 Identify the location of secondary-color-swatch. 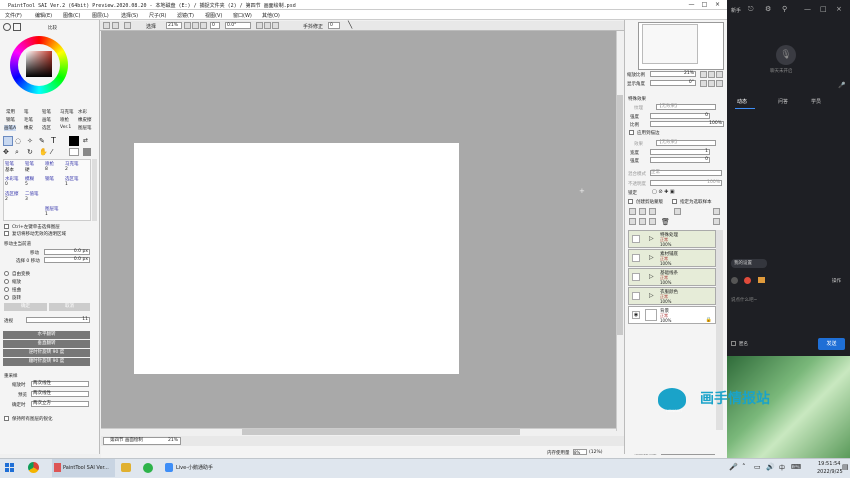
(74, 152).